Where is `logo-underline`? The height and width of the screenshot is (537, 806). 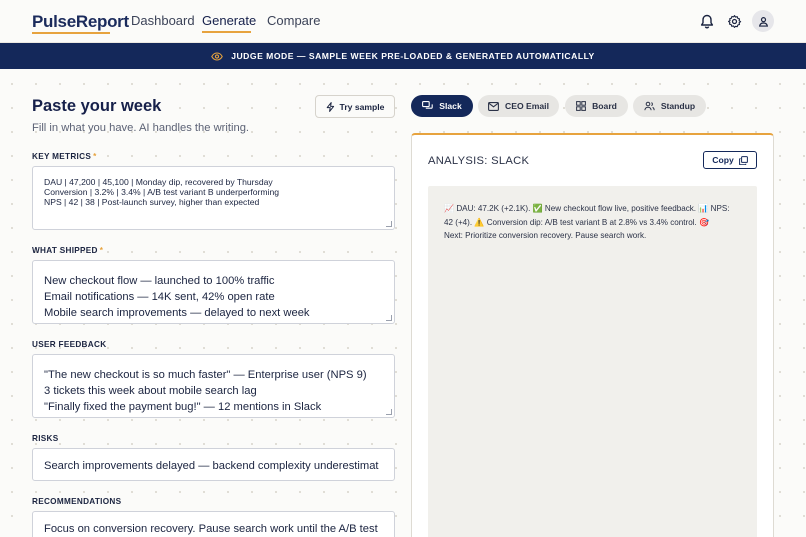
logo-underline is located at coordinates (71, 33).